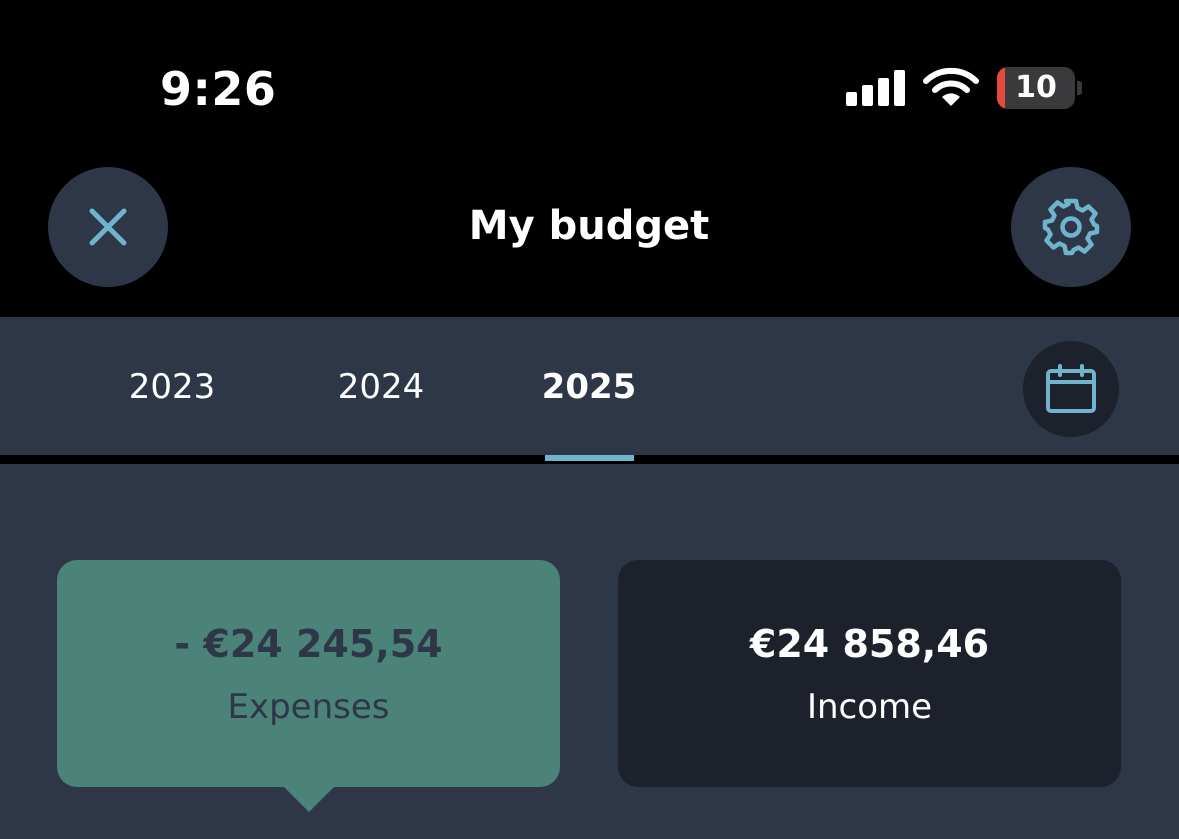 The height and width of the screenshot is (839, 1179). I want to click on tab-2025: 2025, so click(589, 387).